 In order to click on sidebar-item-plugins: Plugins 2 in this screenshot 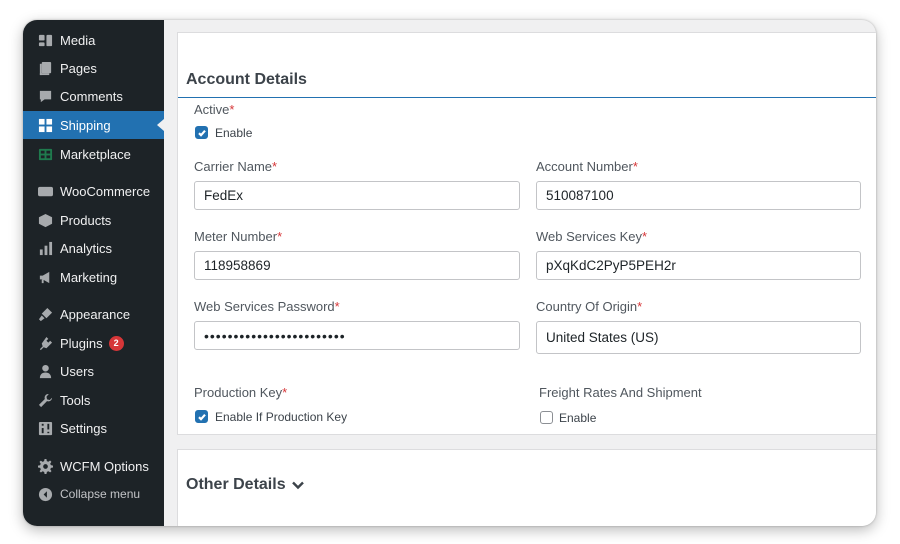, I will do `click(93, 343)`.